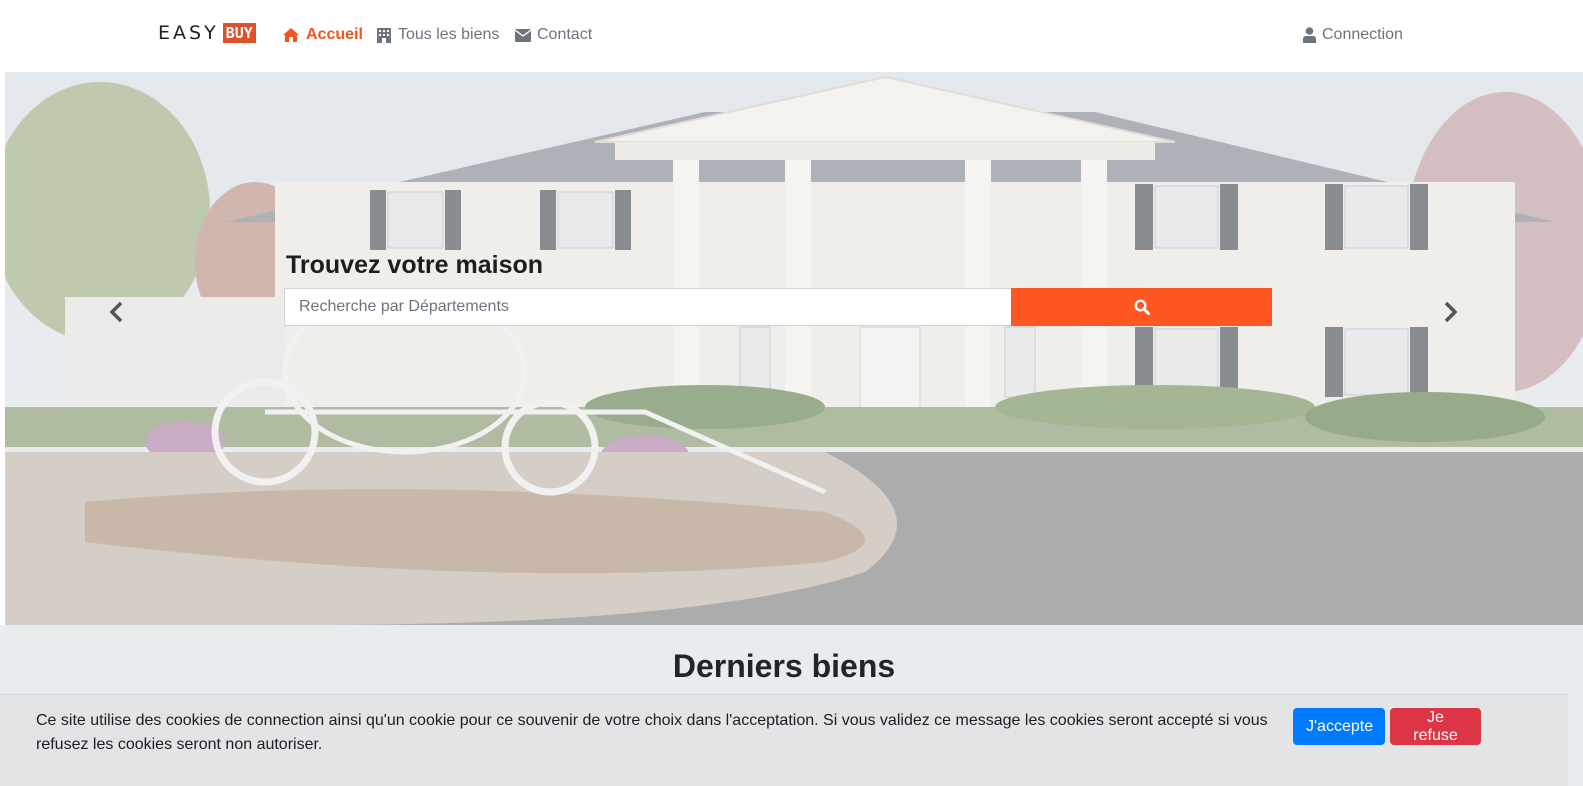 This screenshot has width=1583, height=786. I want to click on nav-all-properties-label: Tous les biens, so click(449, 34).